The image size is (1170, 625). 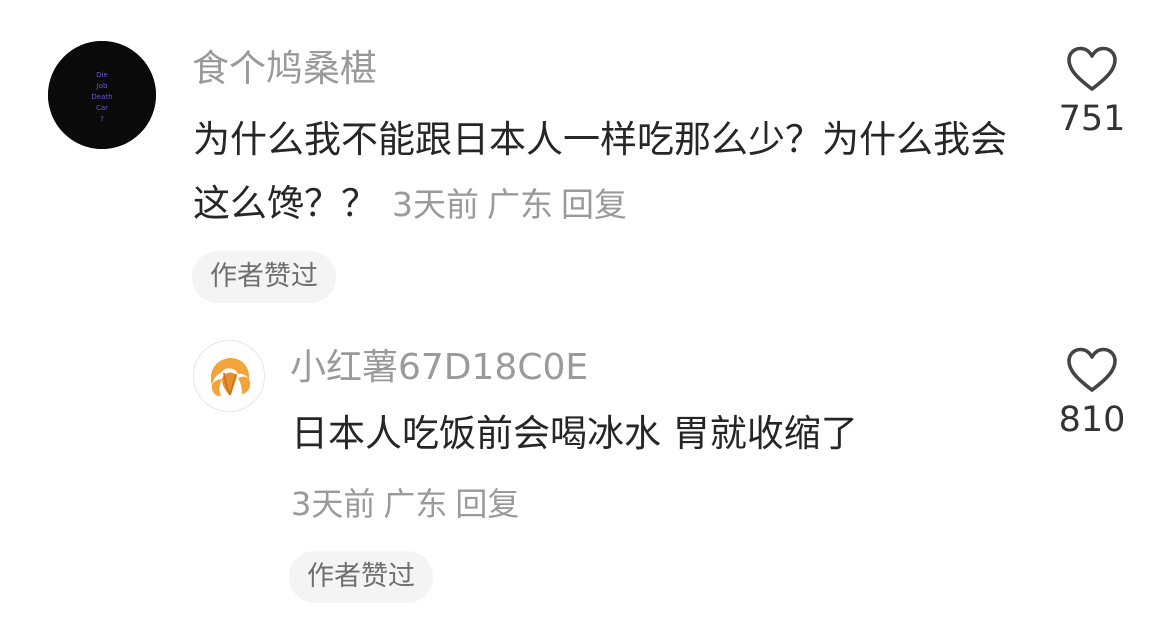 I want to click on username: 小红薯67D18C0E, so click(x=439, y=368).